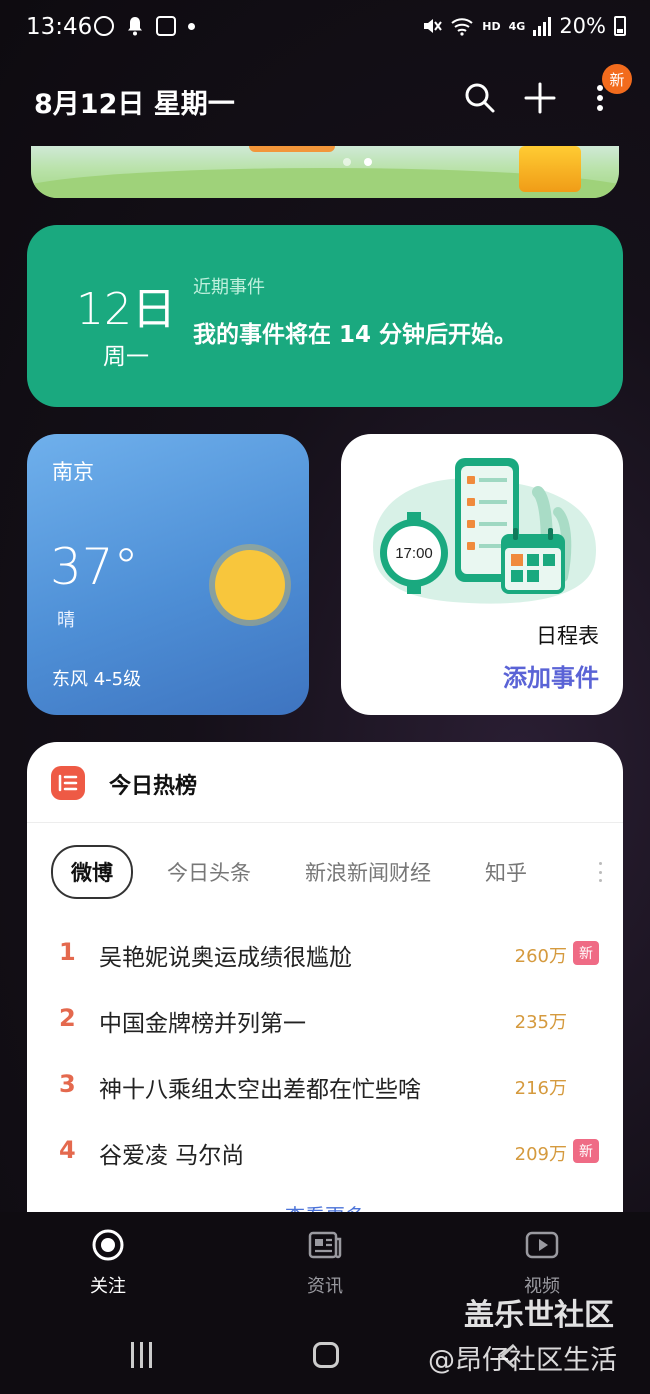 The width and height of the screenshot is (650, 1394). What do you see at coordinates (67, 1150) in the screenshot?
I see `item-rank: 4` at bounding box center [67, 1150].